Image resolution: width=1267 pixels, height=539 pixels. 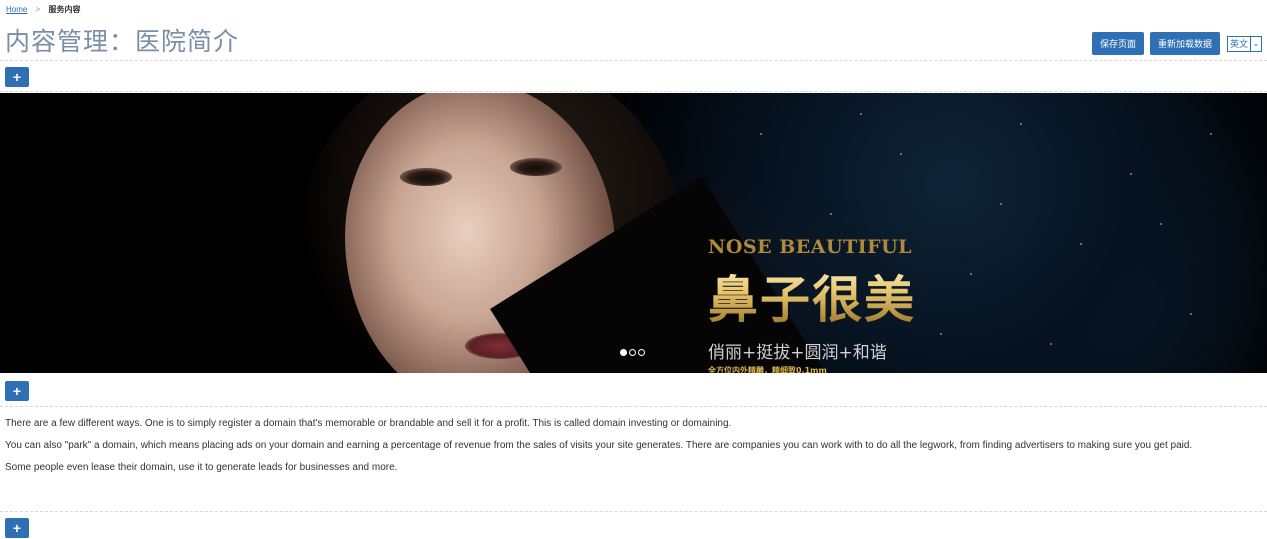 What do you see at coordinates (812, 296) in the screenshot?
I see `banner-cn-title: 鼻子很美` at bounding box center [812, 296].